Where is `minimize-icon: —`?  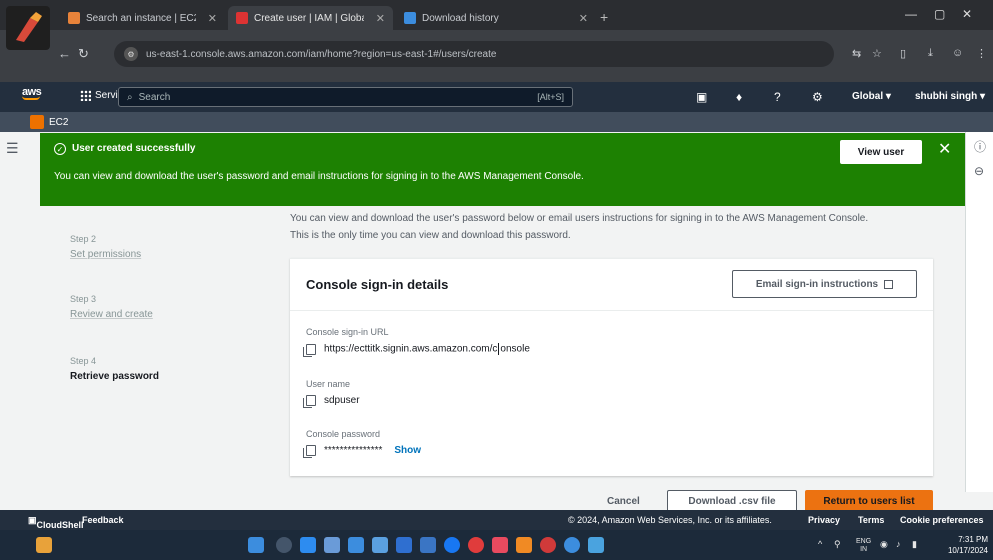 minimize-icon: — is located at coordinates (911, 14).